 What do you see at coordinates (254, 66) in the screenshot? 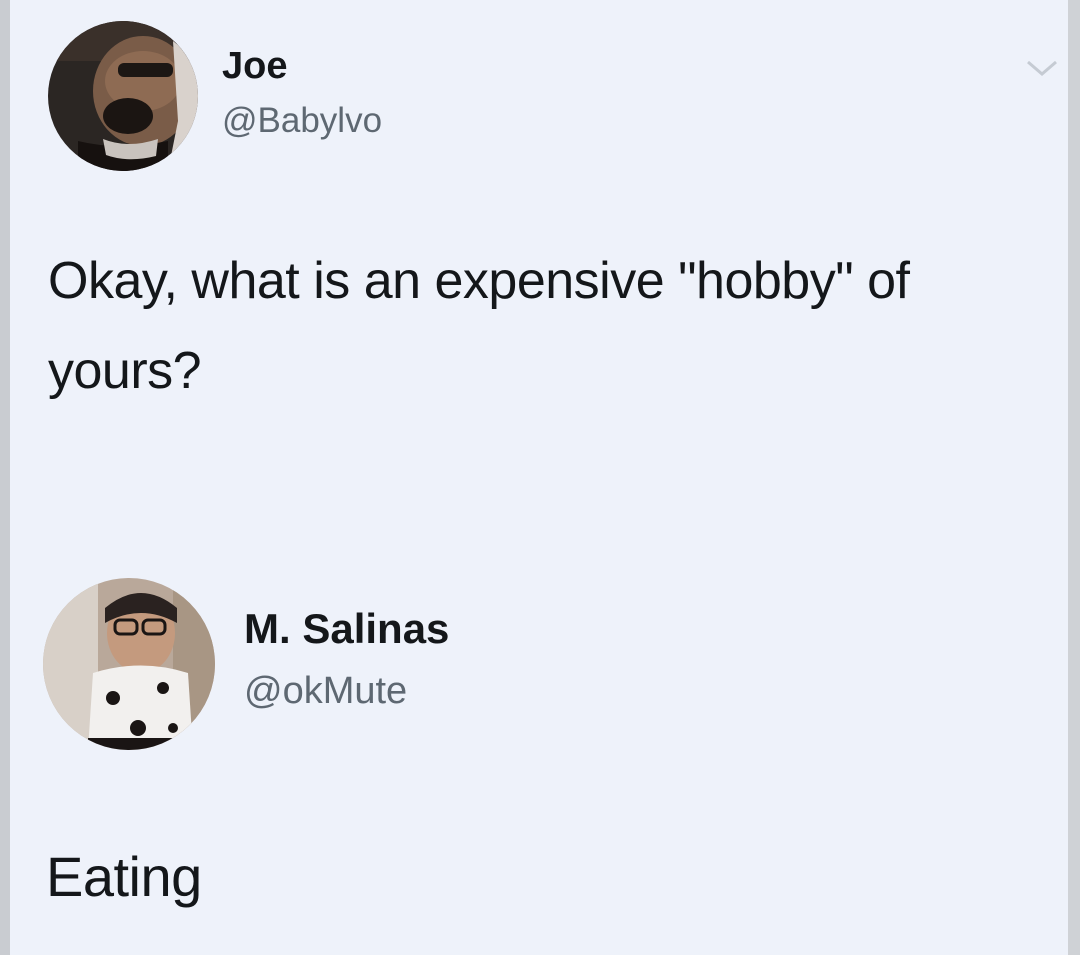
I see `author-name: Joe` at bounding box center [254, 66].